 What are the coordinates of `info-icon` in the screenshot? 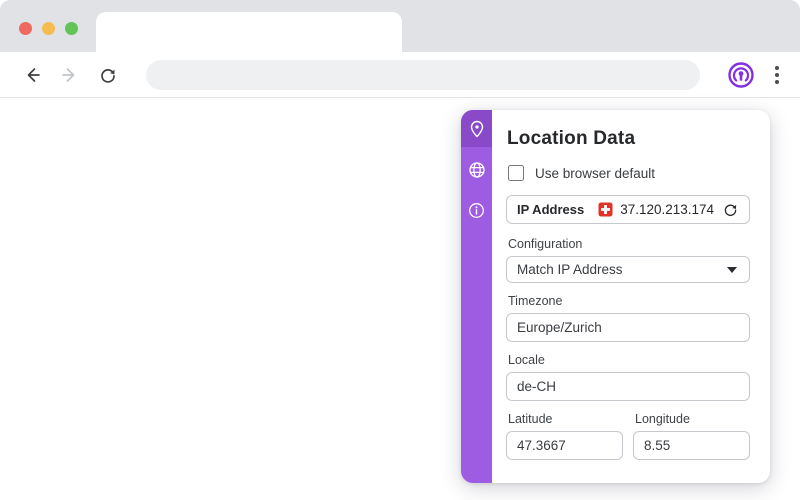 It's located at (476, 210).